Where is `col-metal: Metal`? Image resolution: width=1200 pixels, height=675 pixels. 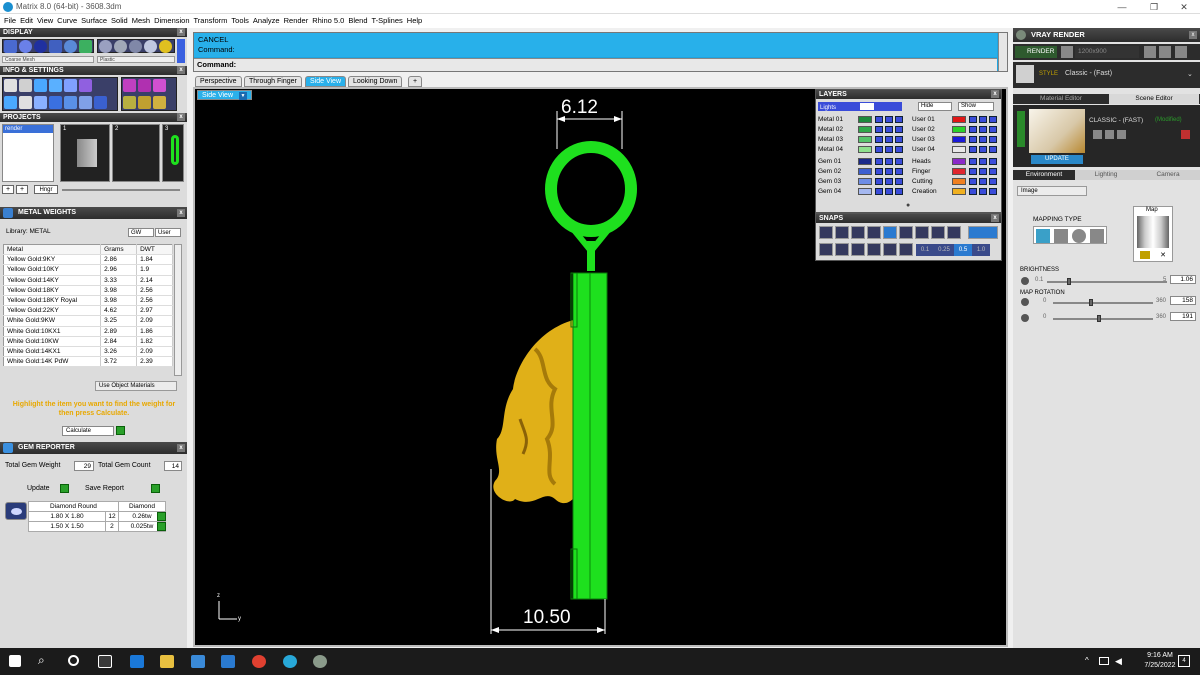
col-metal: Metal is located at coordinates (52, 250).